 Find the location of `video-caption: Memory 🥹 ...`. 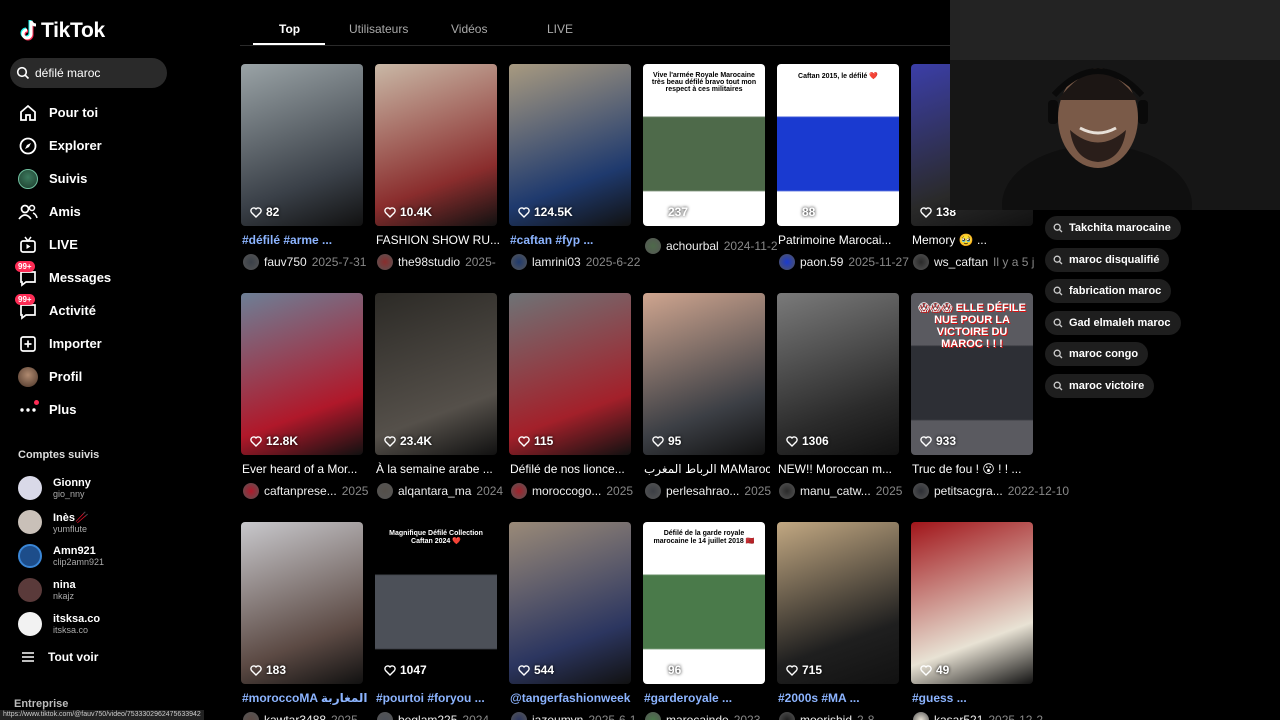

video-caption: Memory 🥹 ... is located at coordinates (975, 240).